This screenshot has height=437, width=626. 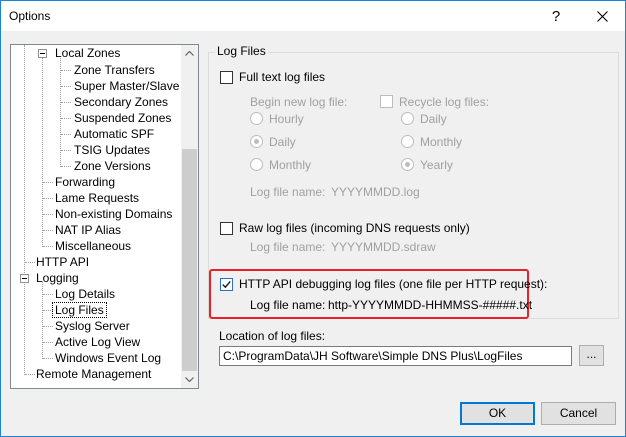 I want to click on http-api-name-label: Log file name:, so click(x=288, y=305).